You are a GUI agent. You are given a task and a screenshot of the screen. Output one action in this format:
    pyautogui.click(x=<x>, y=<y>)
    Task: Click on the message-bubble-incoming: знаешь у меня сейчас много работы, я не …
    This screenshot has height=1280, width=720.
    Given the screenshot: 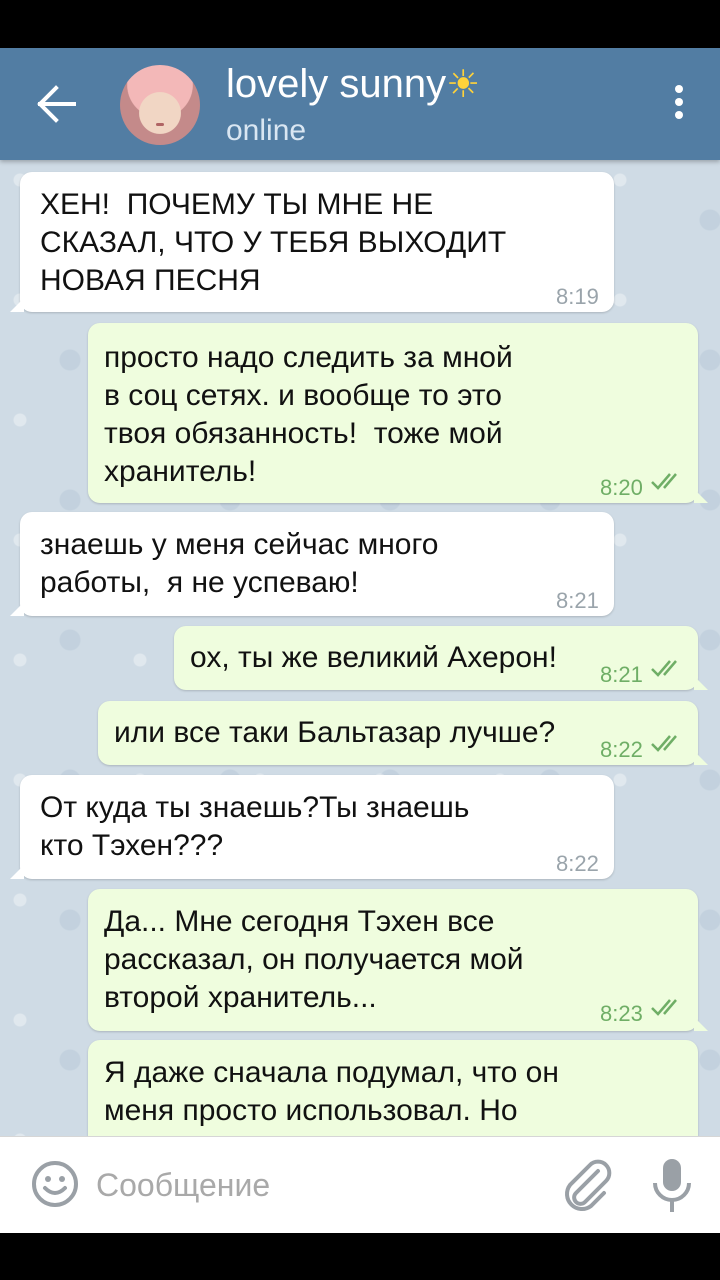 What is the action you would take?
    pyautogui.click(x=312, y=564)
    